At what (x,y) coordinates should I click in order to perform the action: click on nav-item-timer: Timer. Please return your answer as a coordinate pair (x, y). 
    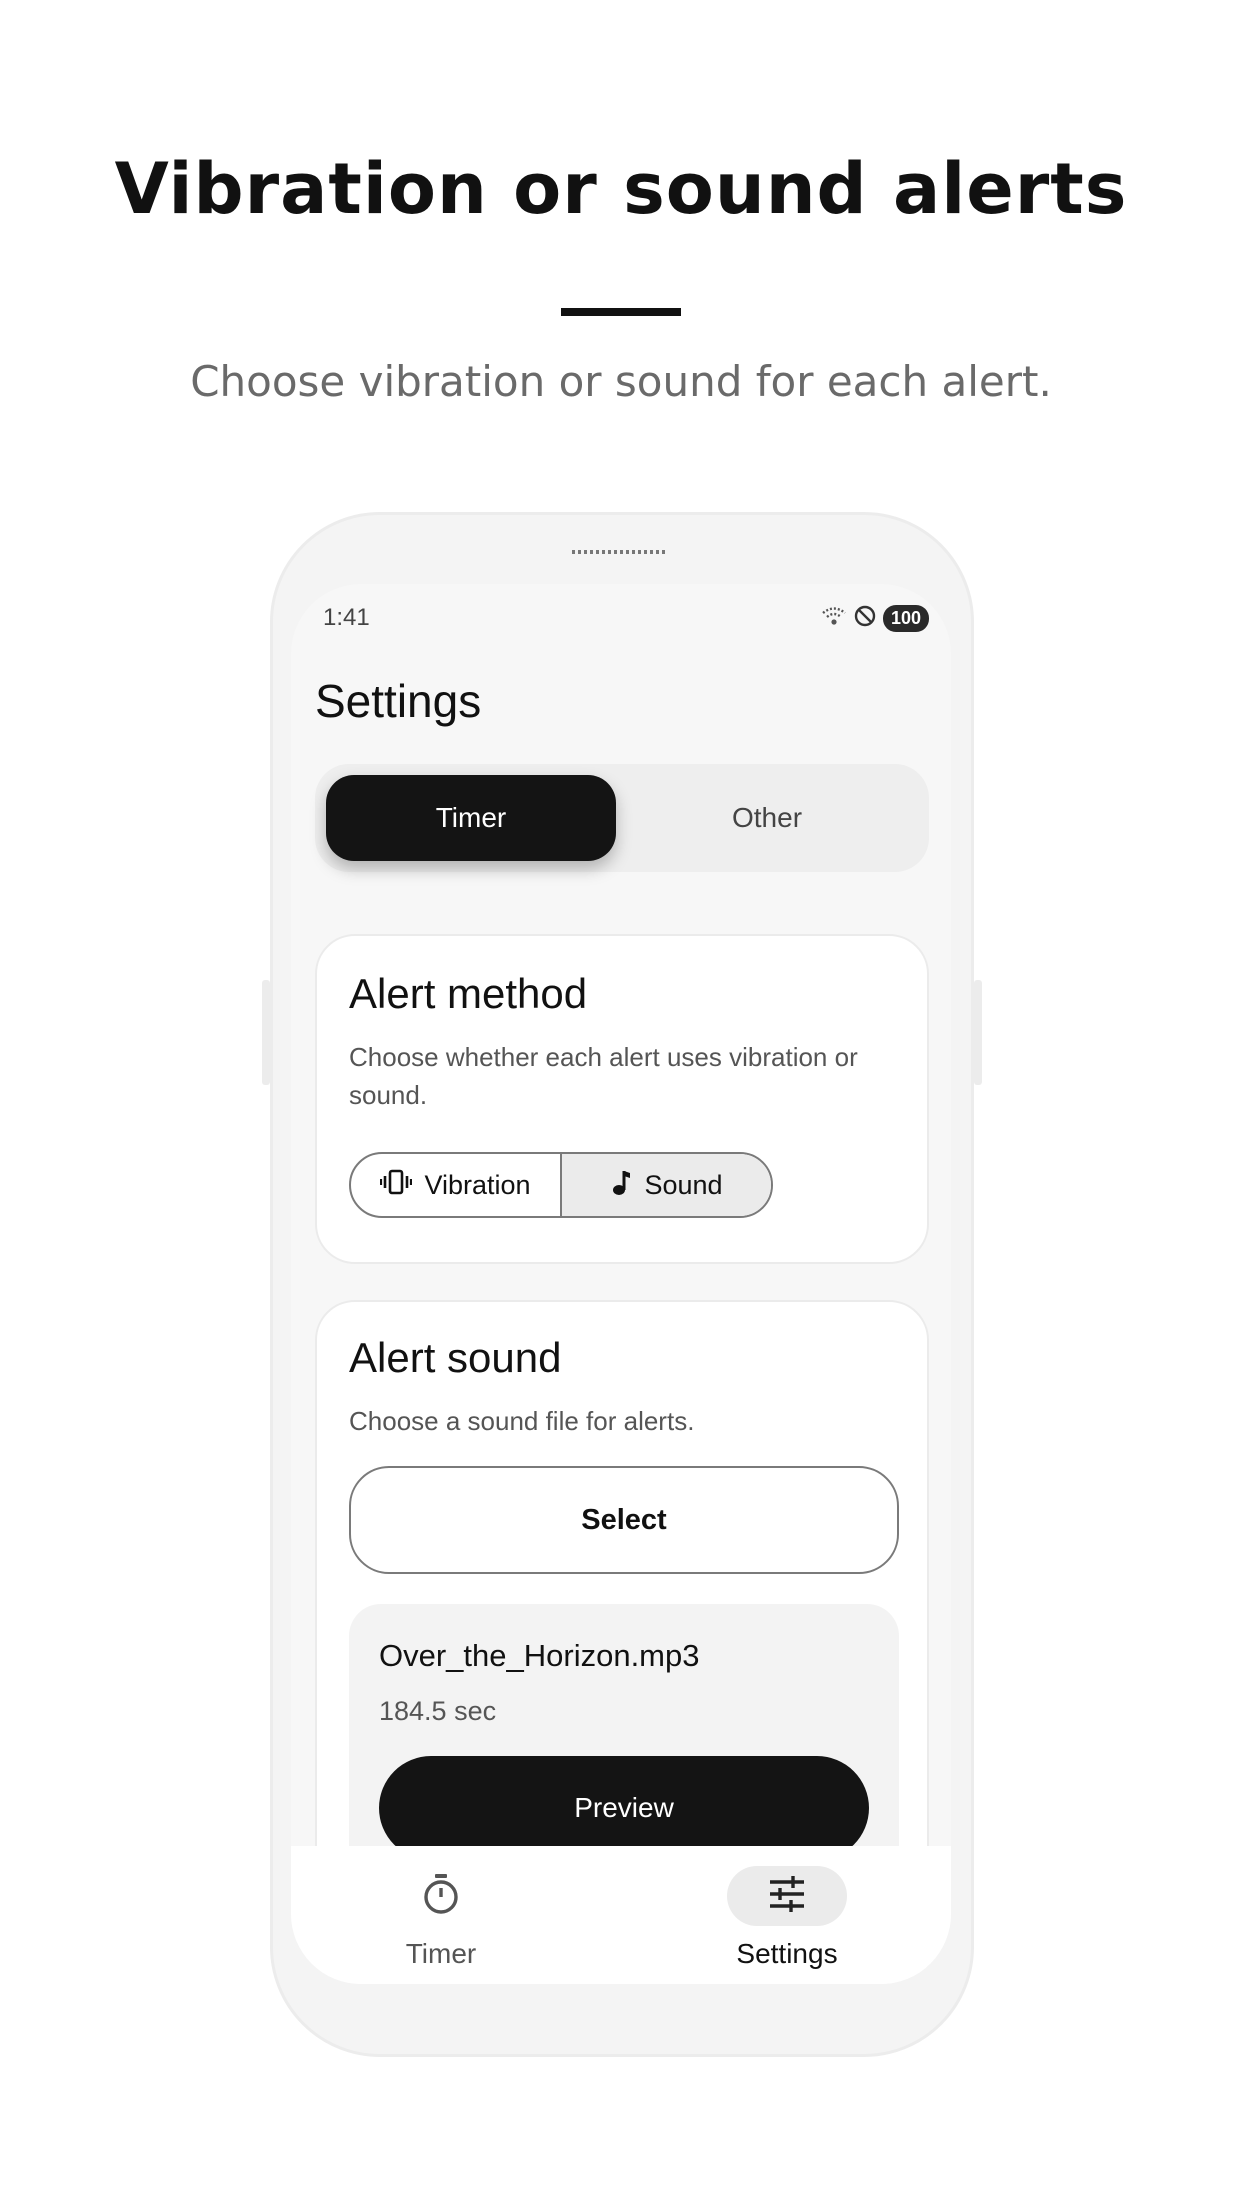
    Looking at the image, I should click on (441, 1918).